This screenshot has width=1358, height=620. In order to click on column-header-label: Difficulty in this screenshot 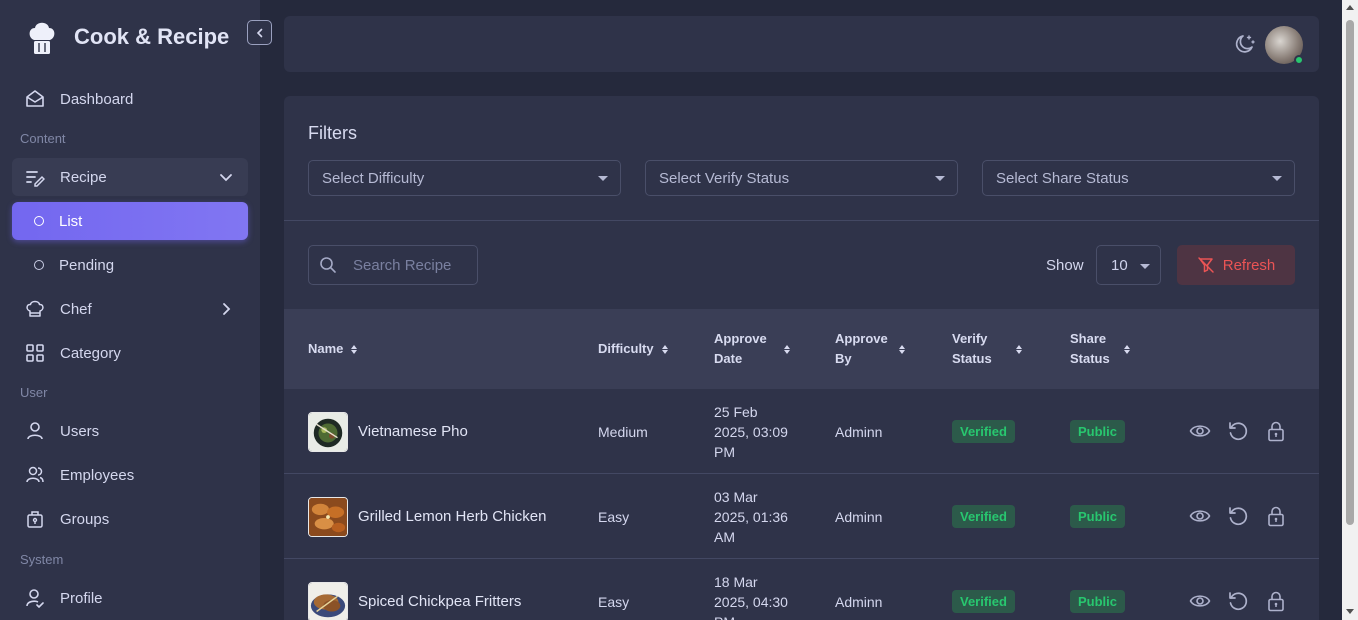, I will do `click(626, 348)`.